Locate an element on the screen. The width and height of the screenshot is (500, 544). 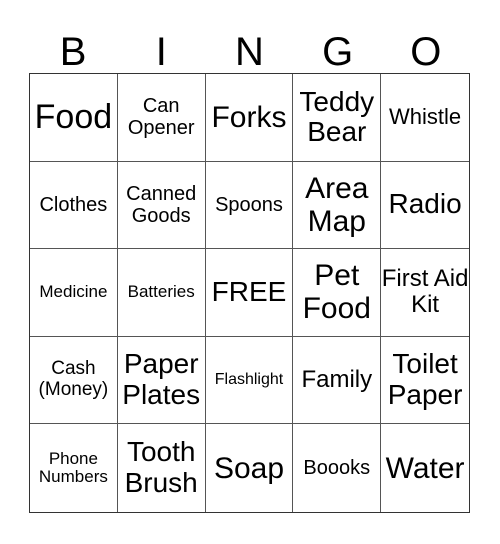
free-space: FREE is located at coordinates (249, 293).